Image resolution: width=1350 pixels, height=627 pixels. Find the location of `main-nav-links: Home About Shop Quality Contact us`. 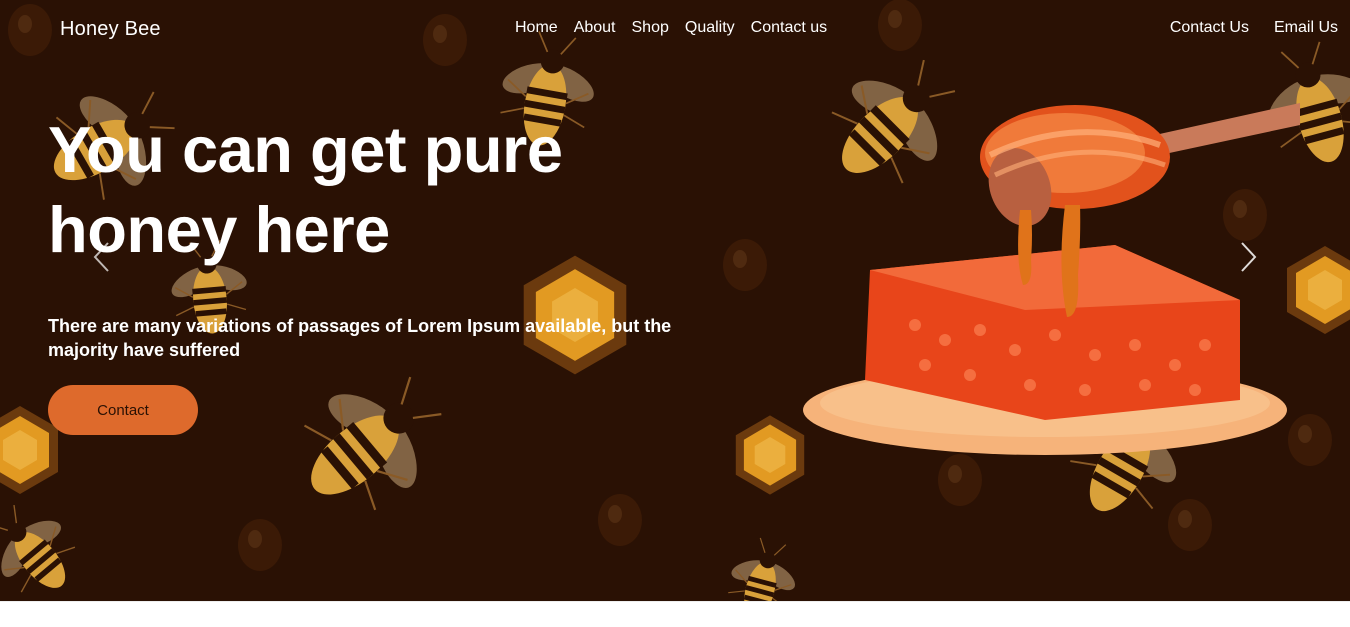

main-nav-links: Home About Shop Quality Contact us is located at coordinates (671, 28).